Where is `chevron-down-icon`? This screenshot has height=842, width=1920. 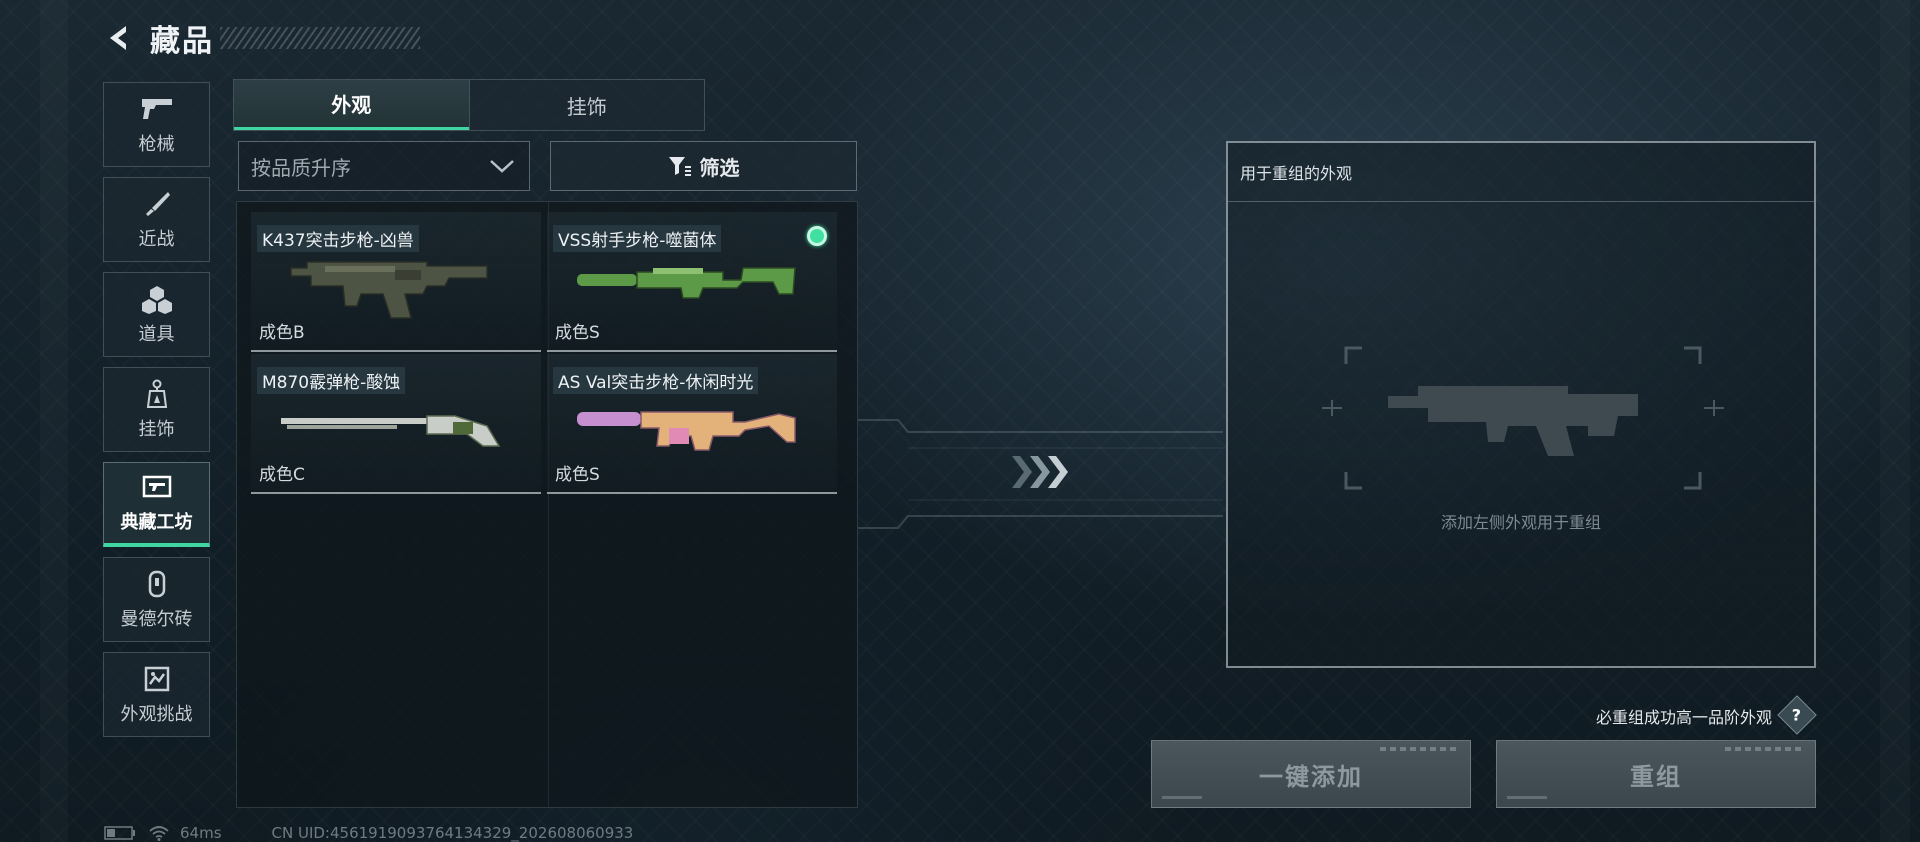
chevron-down-icon is located at coordinates (502, 166).